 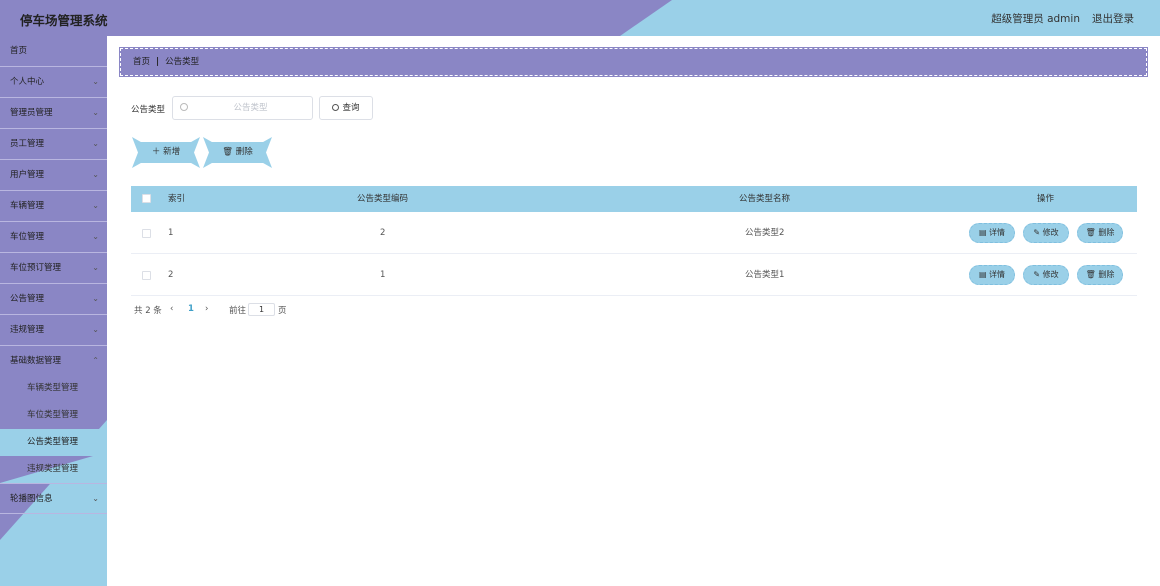 I want to click on sidebar-subitem-label: 车辆类型管理, so click(x=53, y=388).